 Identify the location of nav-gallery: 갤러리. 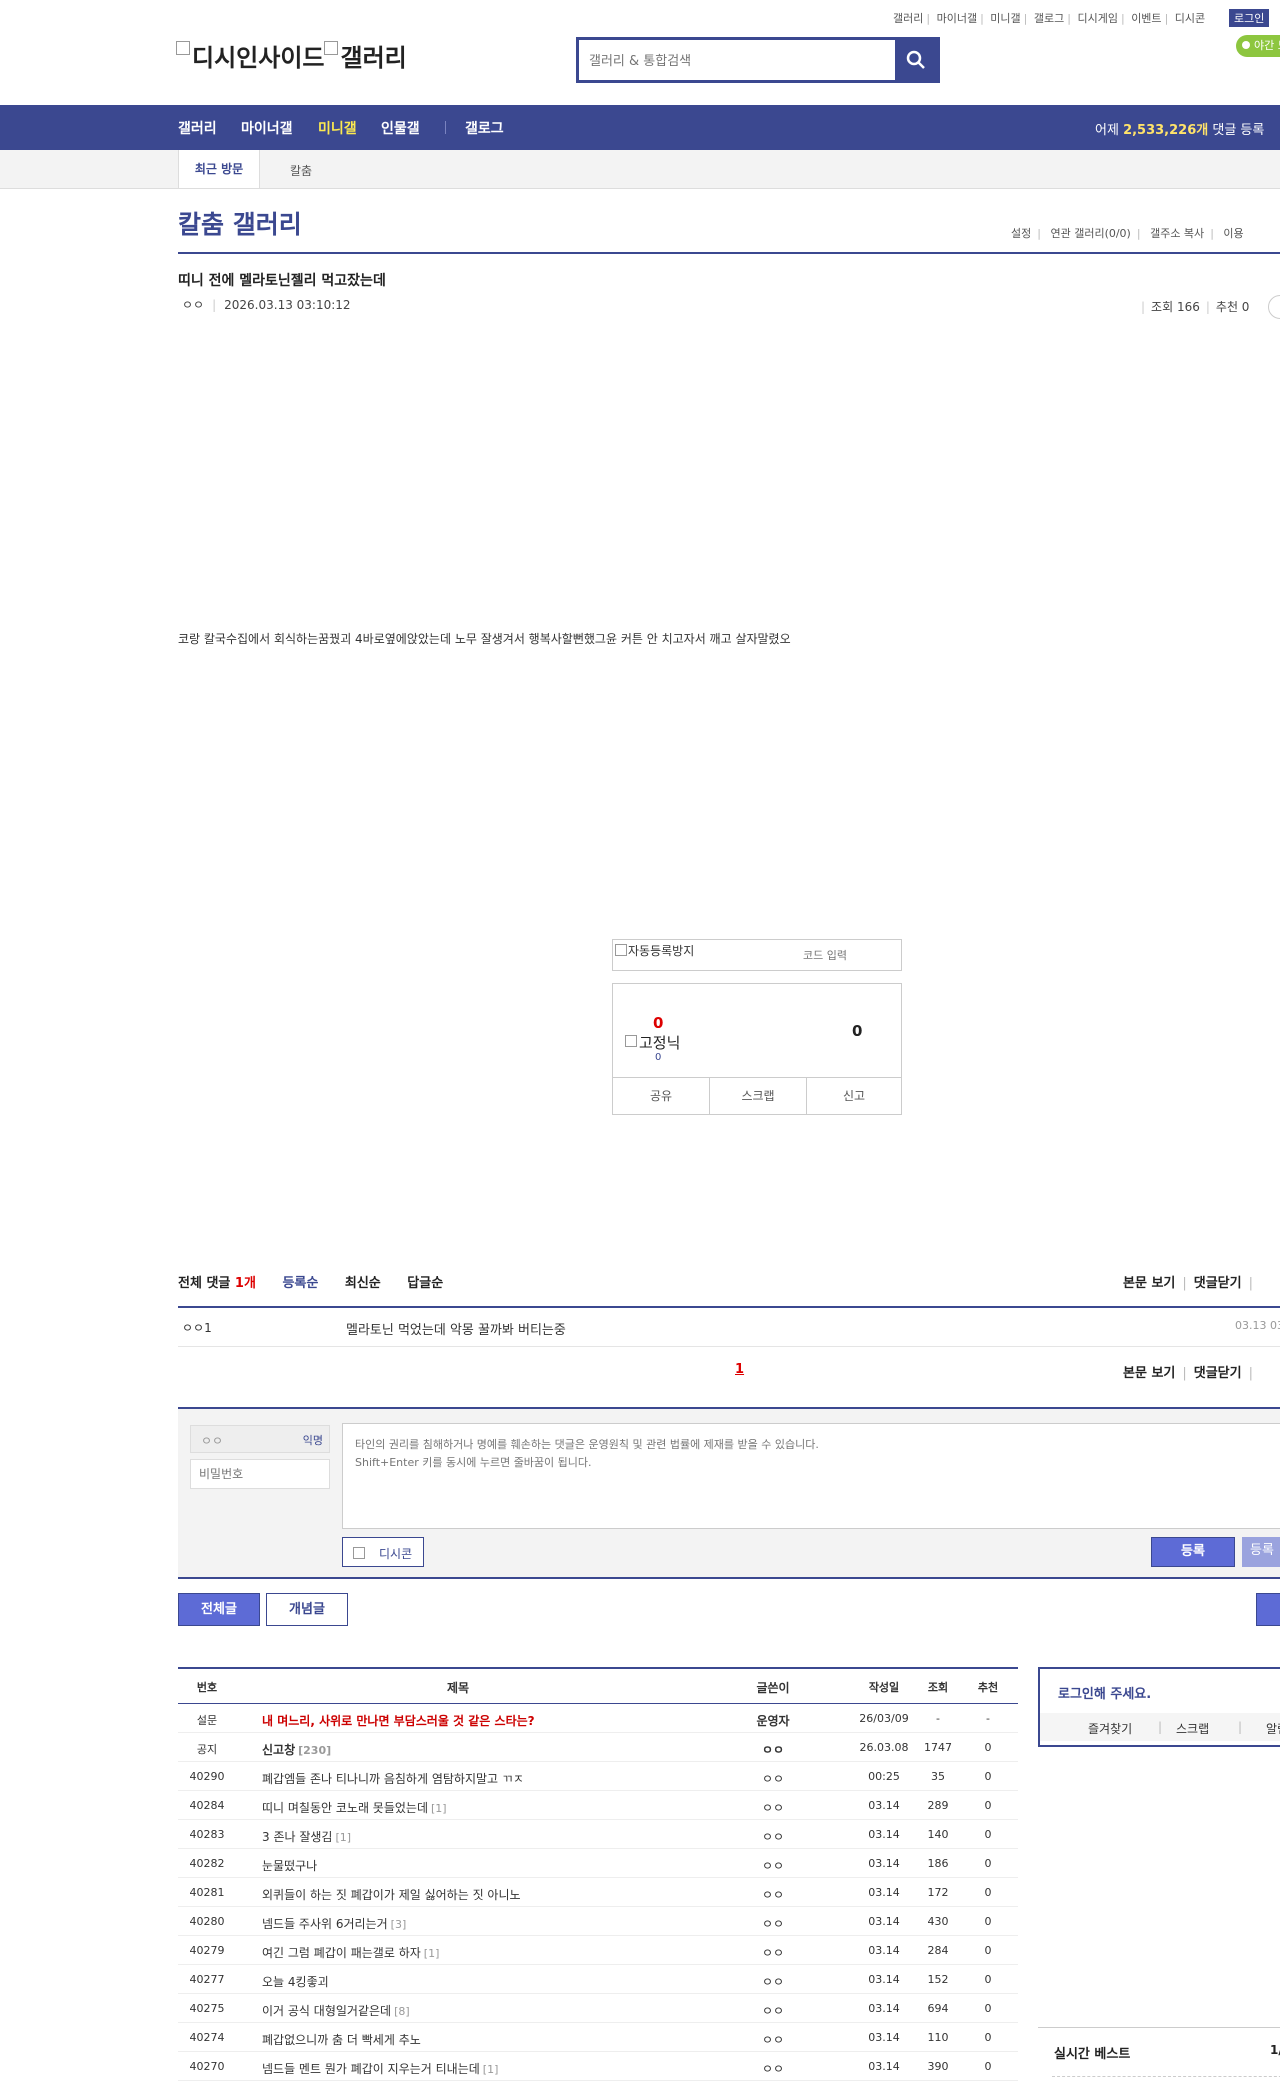
(197, 128).